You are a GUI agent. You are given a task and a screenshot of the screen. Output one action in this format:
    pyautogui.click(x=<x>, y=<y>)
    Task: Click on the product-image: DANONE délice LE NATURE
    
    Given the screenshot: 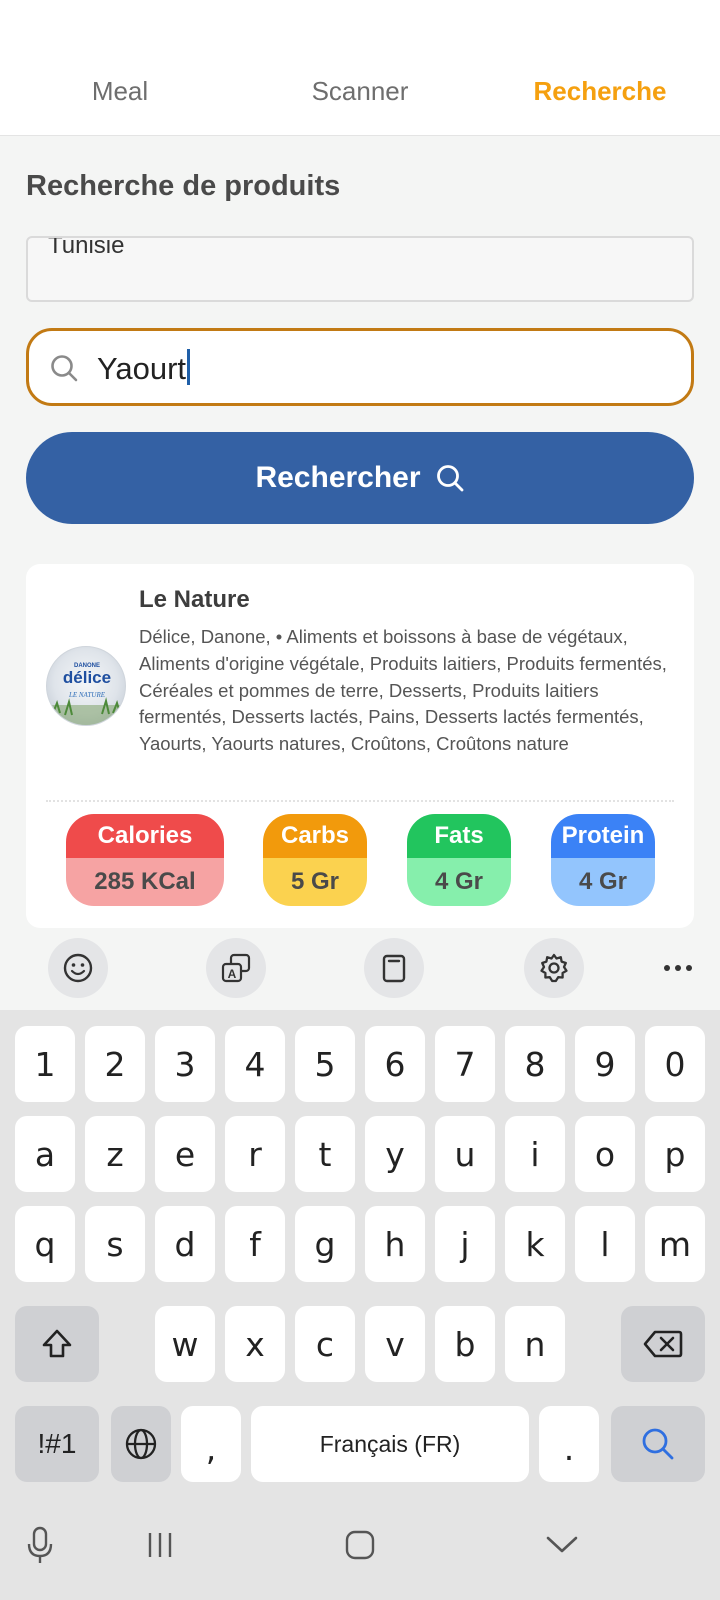 What is the action you would take?
    pyautogui.click(x=86, y=686)
    